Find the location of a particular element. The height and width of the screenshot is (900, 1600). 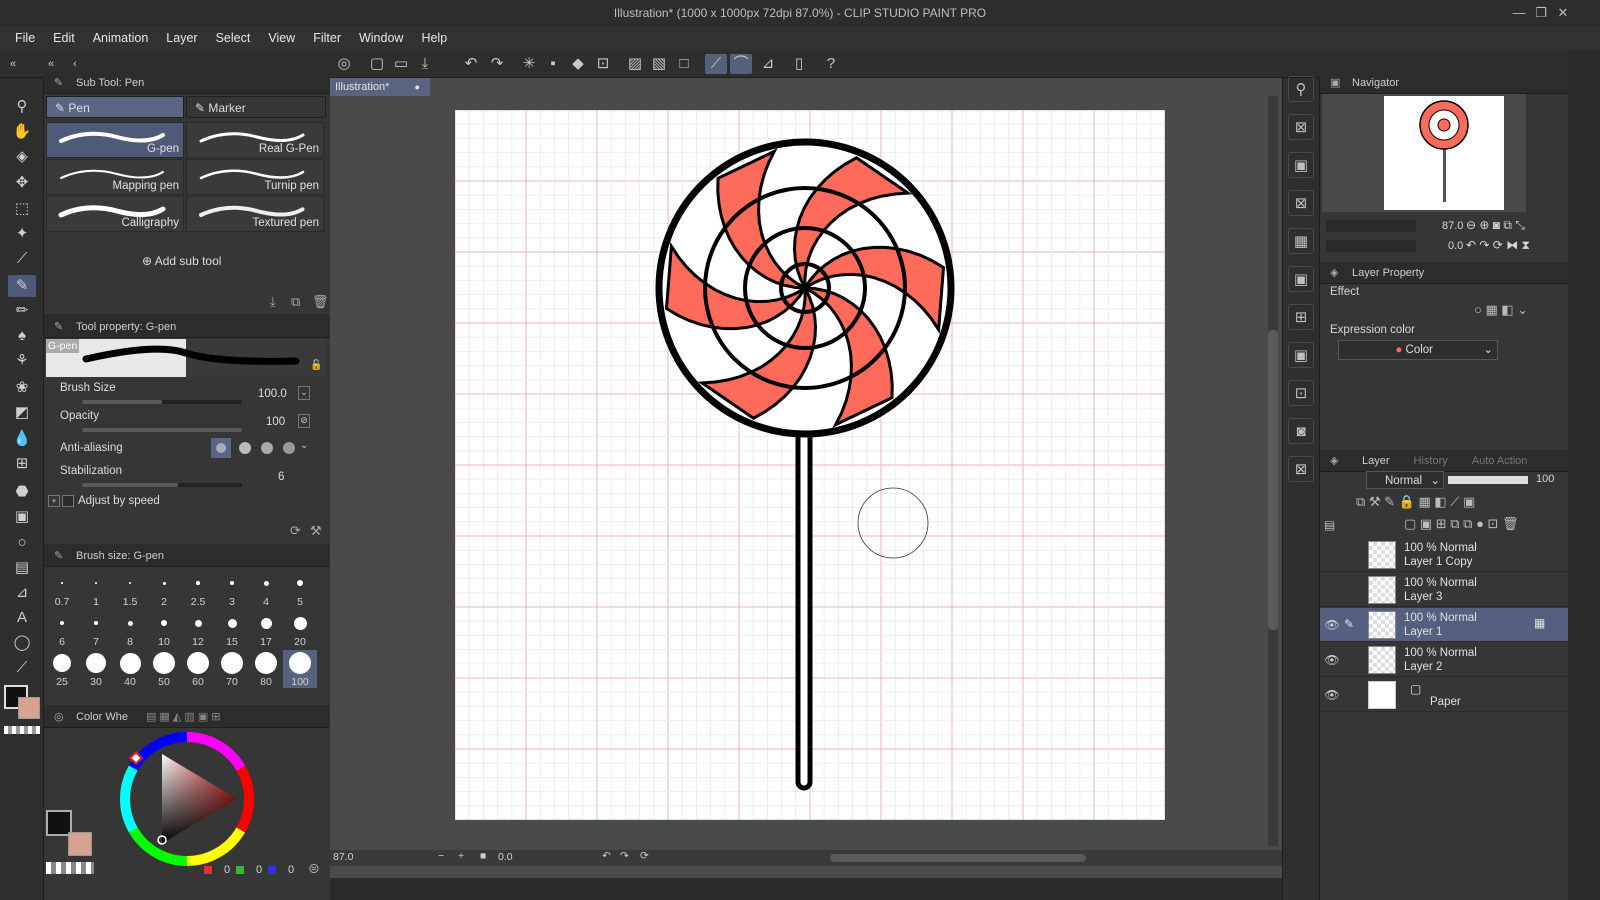

brush-size-preset: 70 is located at coordinates (232, 669).